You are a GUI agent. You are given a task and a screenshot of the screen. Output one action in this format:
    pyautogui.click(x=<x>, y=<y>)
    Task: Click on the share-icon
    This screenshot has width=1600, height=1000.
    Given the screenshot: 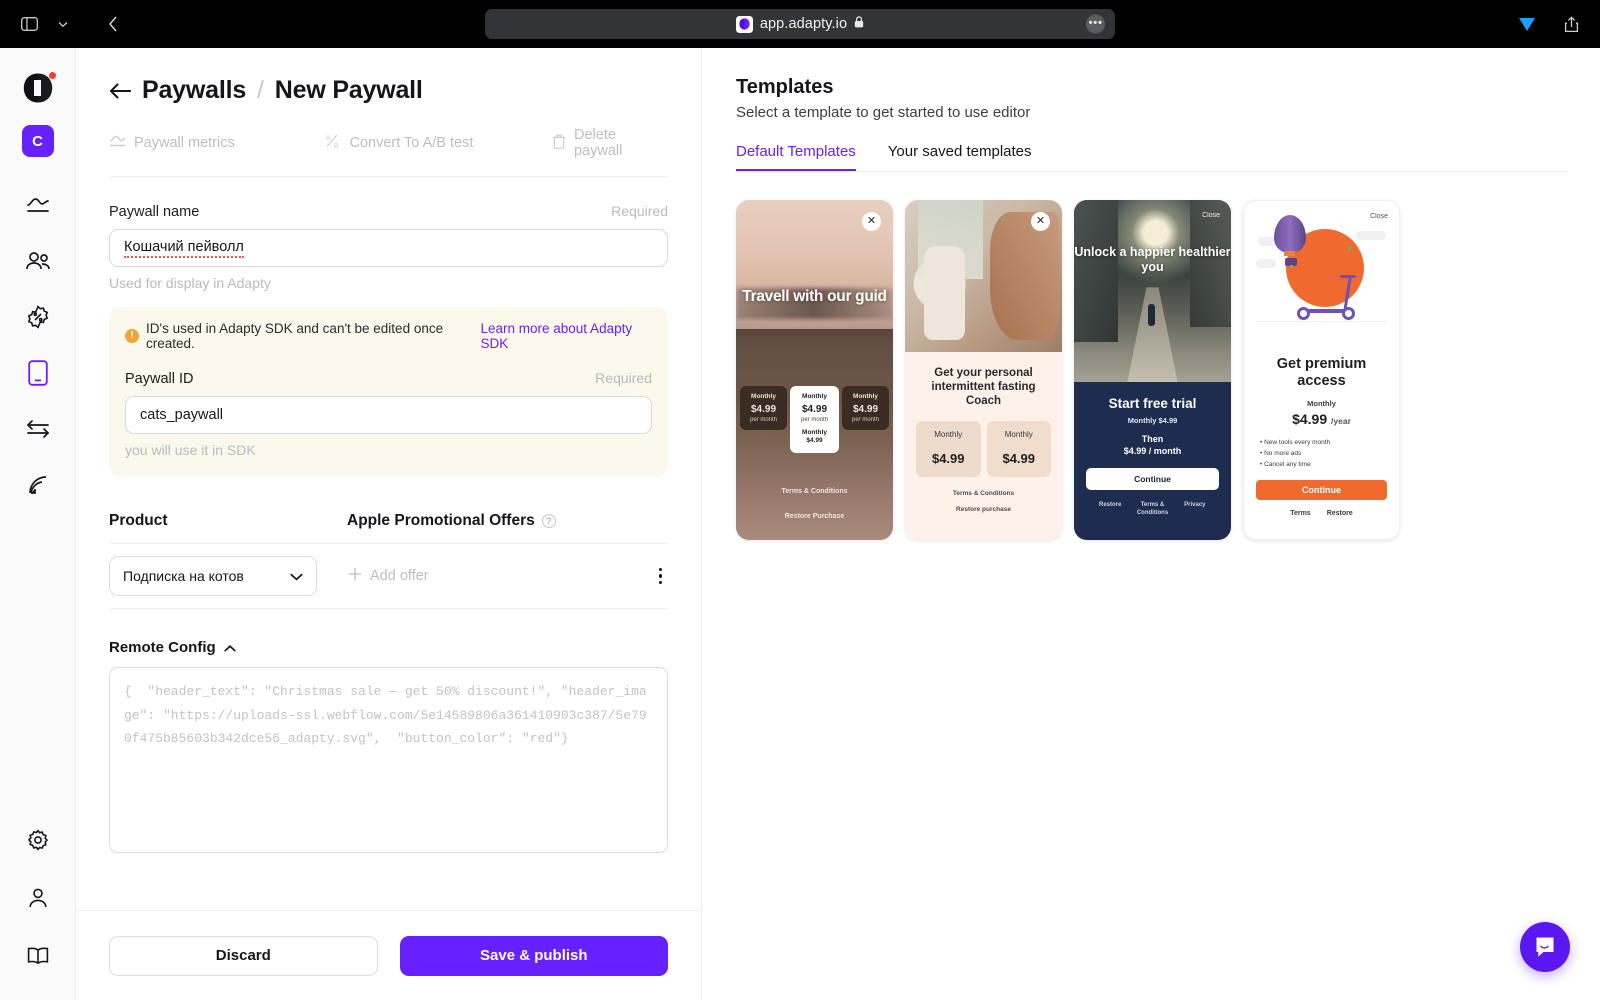 What is the action you would take?
    pyautogui.click(x=1571, y=24)
    